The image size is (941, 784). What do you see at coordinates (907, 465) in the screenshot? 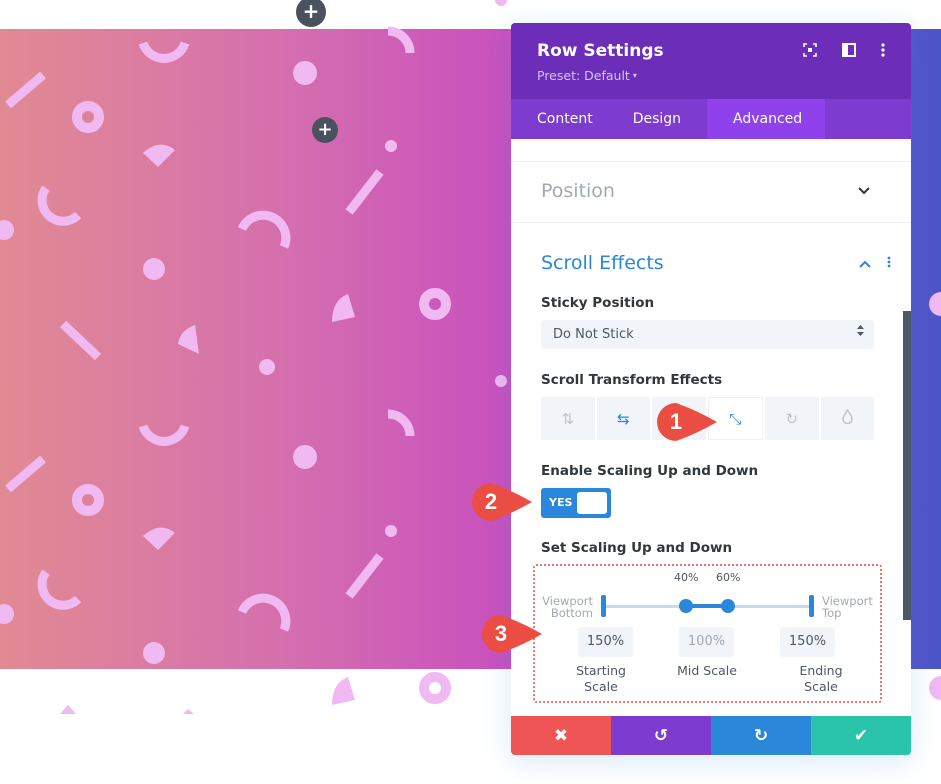
I see `panel-scrollbar` at bounding box center [907, 465].